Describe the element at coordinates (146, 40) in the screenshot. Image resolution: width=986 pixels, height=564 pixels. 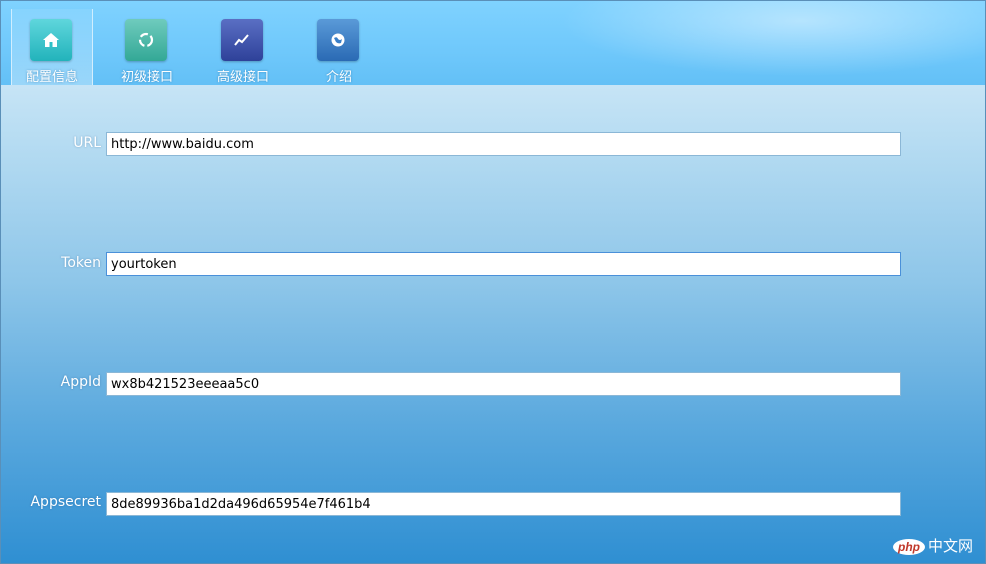
I see `refresh-icon` at that location.